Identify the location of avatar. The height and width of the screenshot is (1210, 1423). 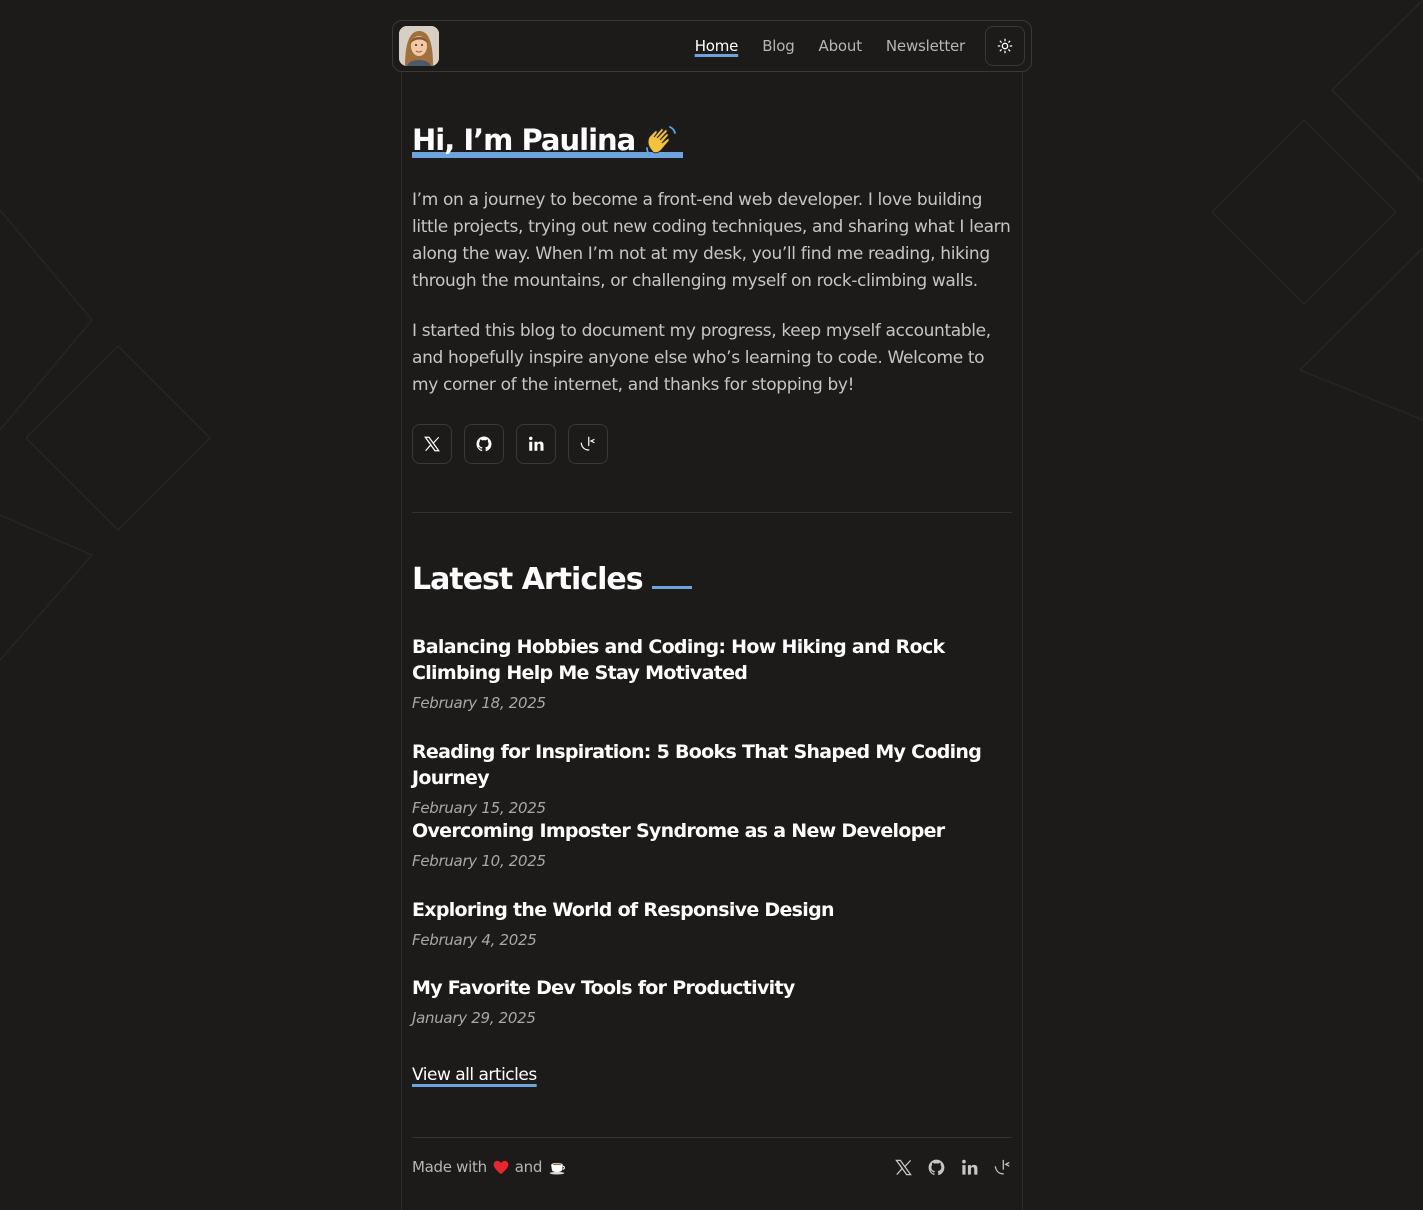
(419, 46).